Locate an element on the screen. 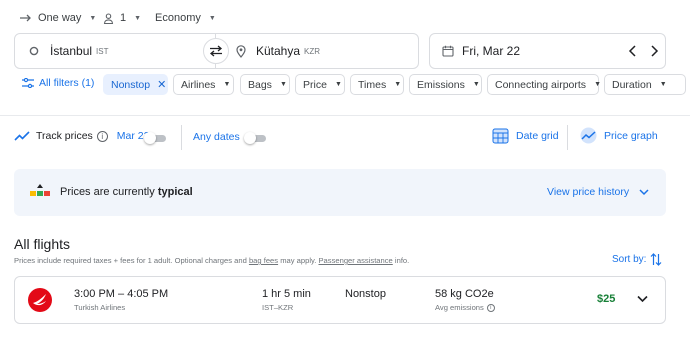 This screenshot has height=338, width=690. chip-emissions: Emissions ▼ is located at coordinates (445, 84).